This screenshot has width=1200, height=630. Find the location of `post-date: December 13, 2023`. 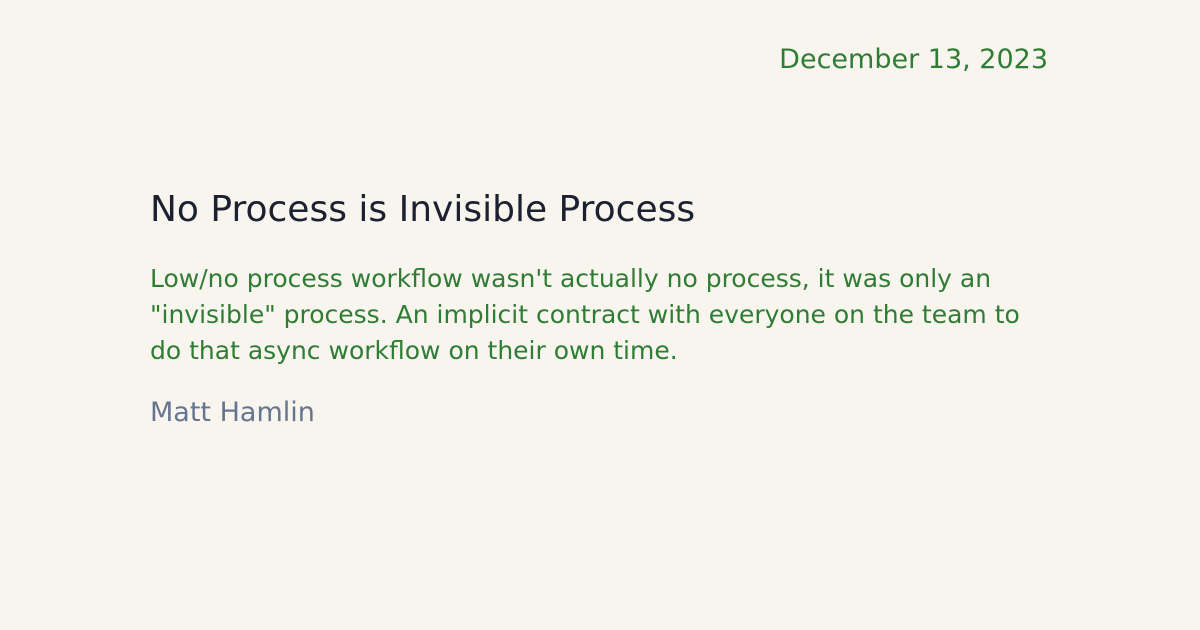

post-date: December 13, 2023 is located at coordinates (913, 59).